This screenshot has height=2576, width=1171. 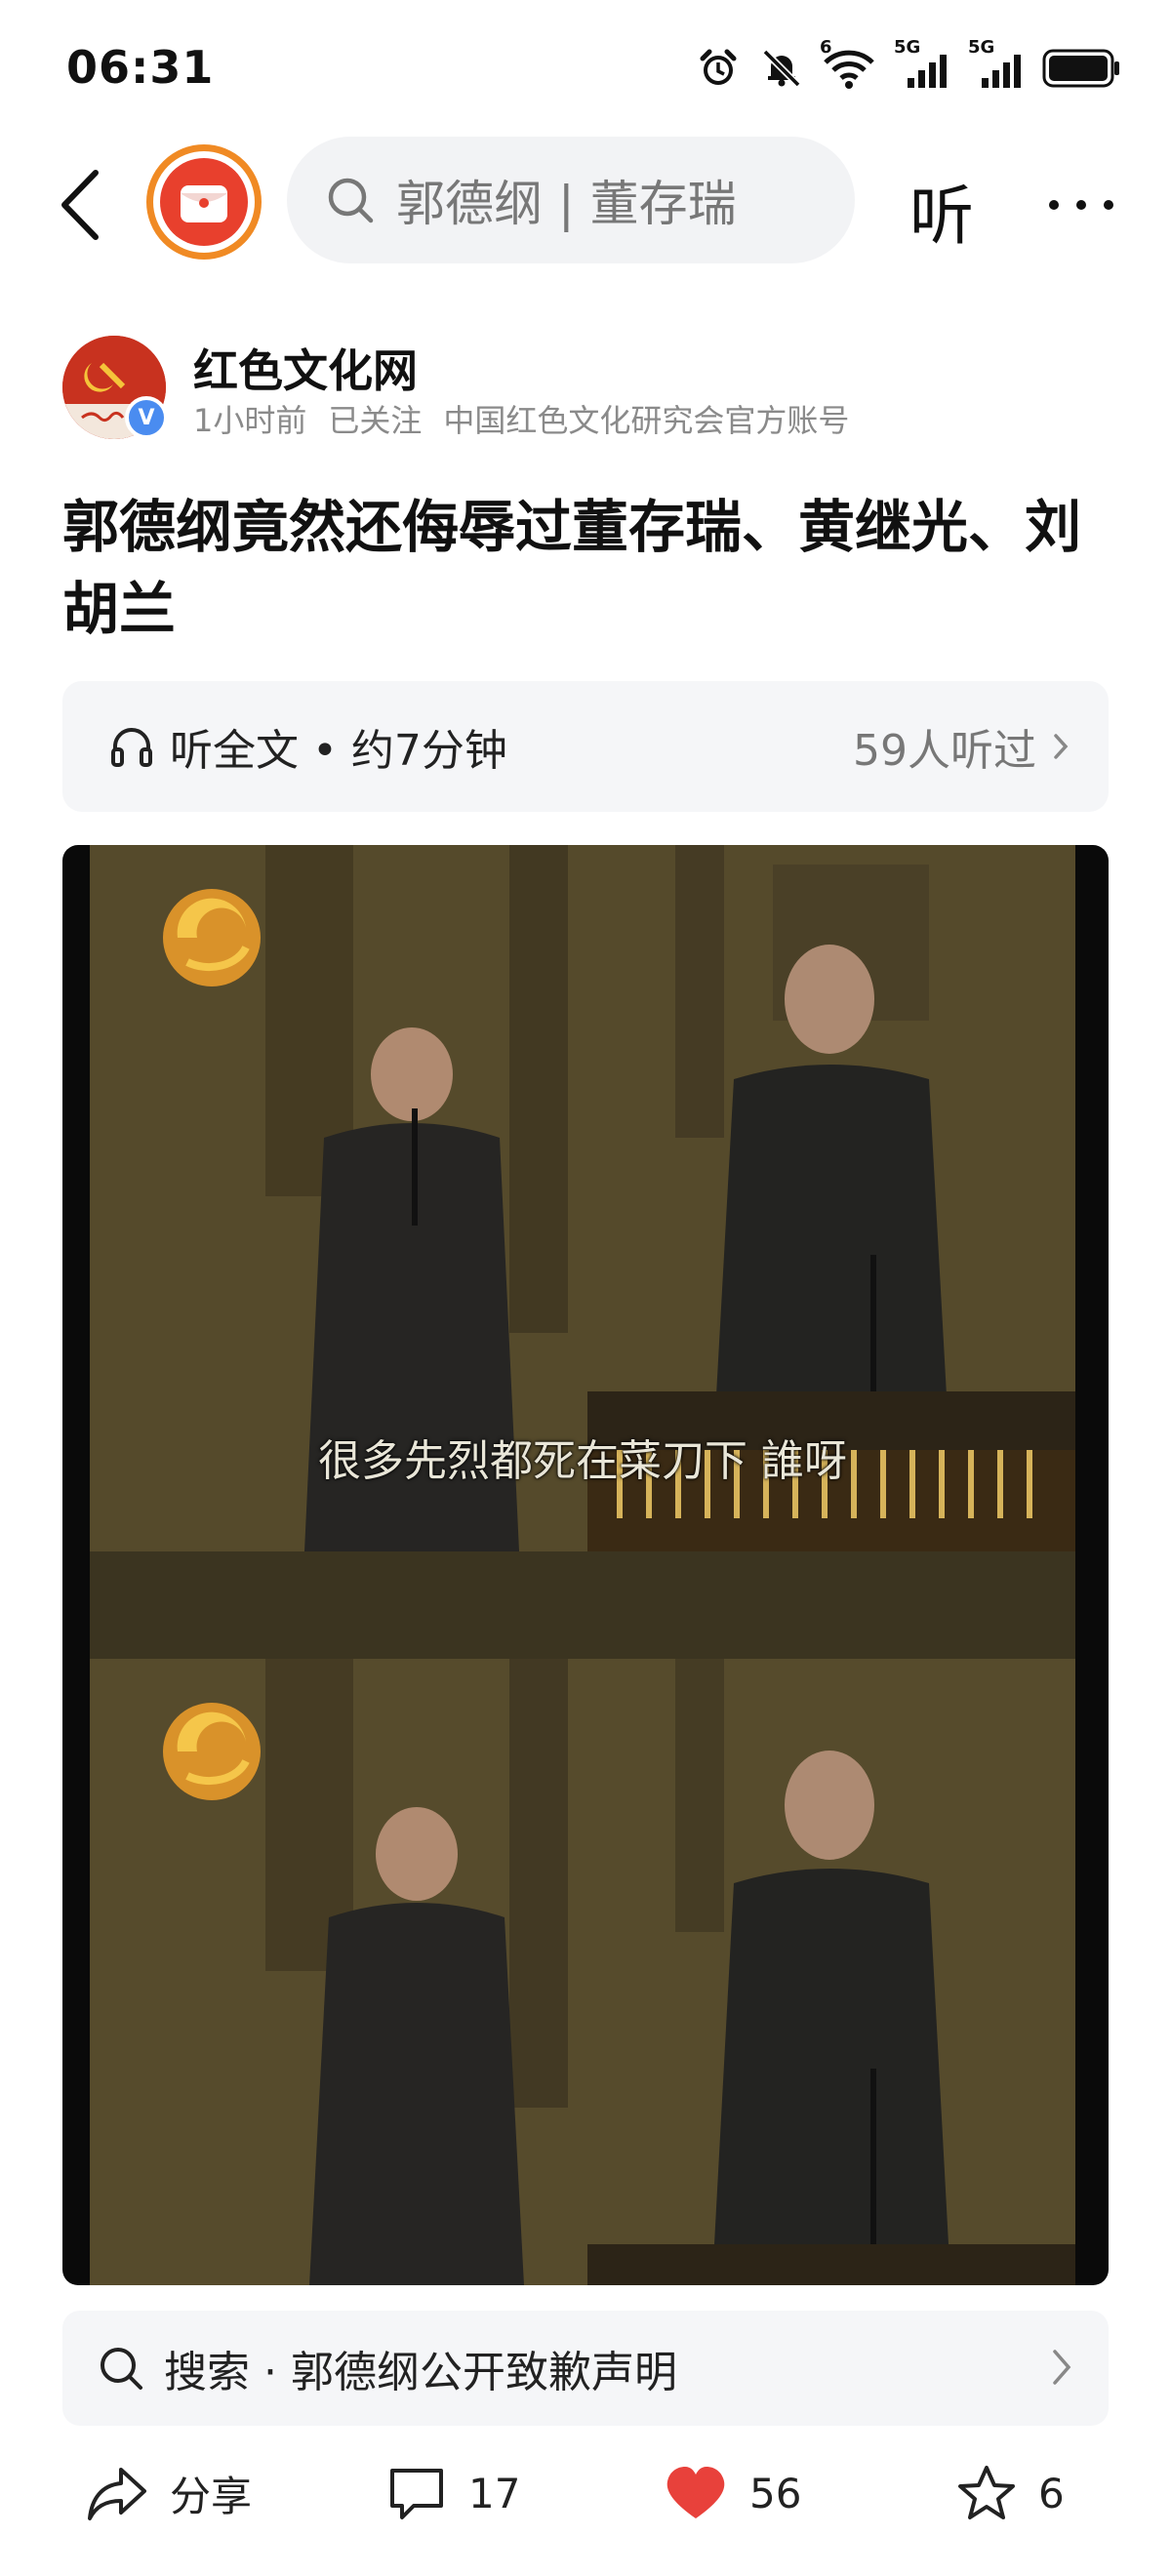 What do you see at coordinates (305, 368) in the screenshot?
I see `author-name: 红色文化网` at bounding box center [305, 368].